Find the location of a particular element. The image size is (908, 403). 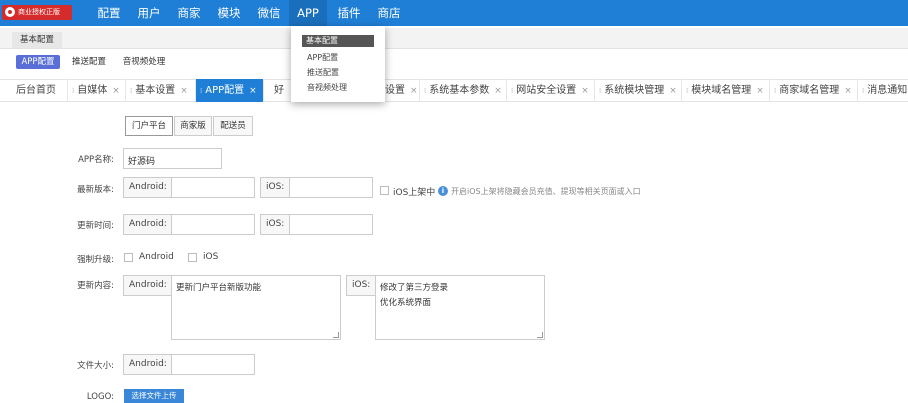

info-icon: i is located at coordinates (443, 191).